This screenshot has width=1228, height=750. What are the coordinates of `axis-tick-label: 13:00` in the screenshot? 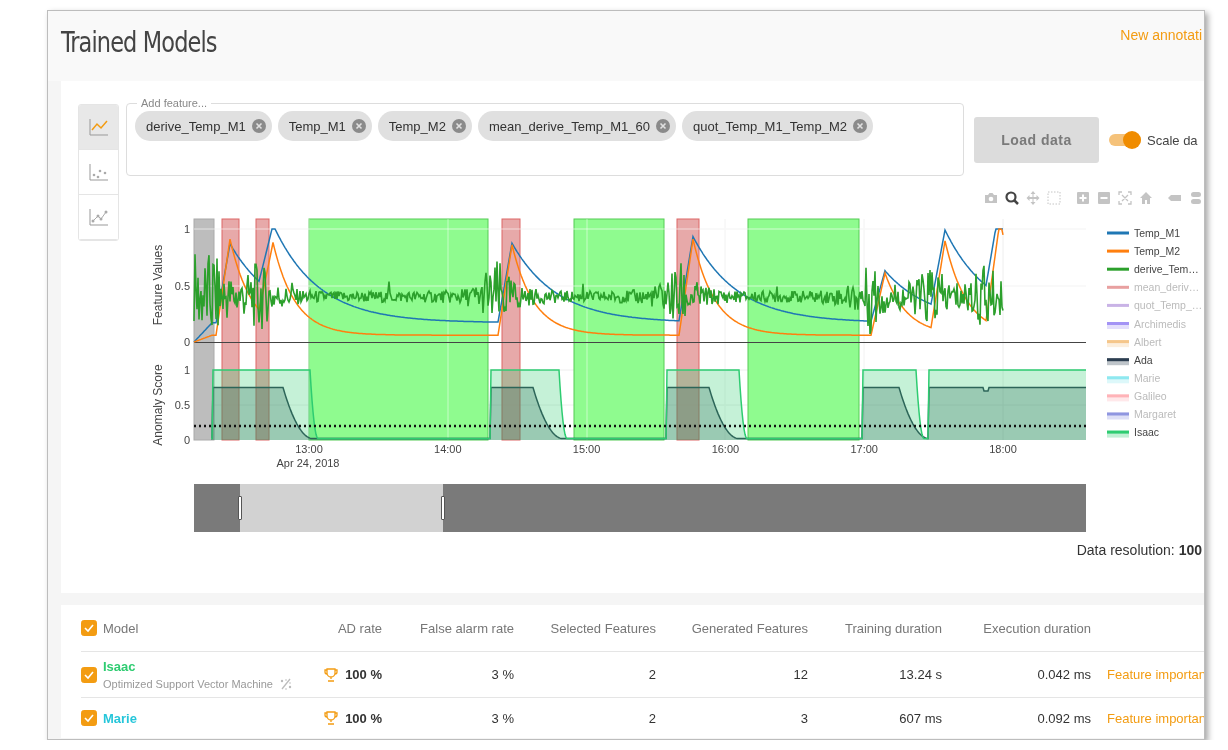 It's located at (309, 449).